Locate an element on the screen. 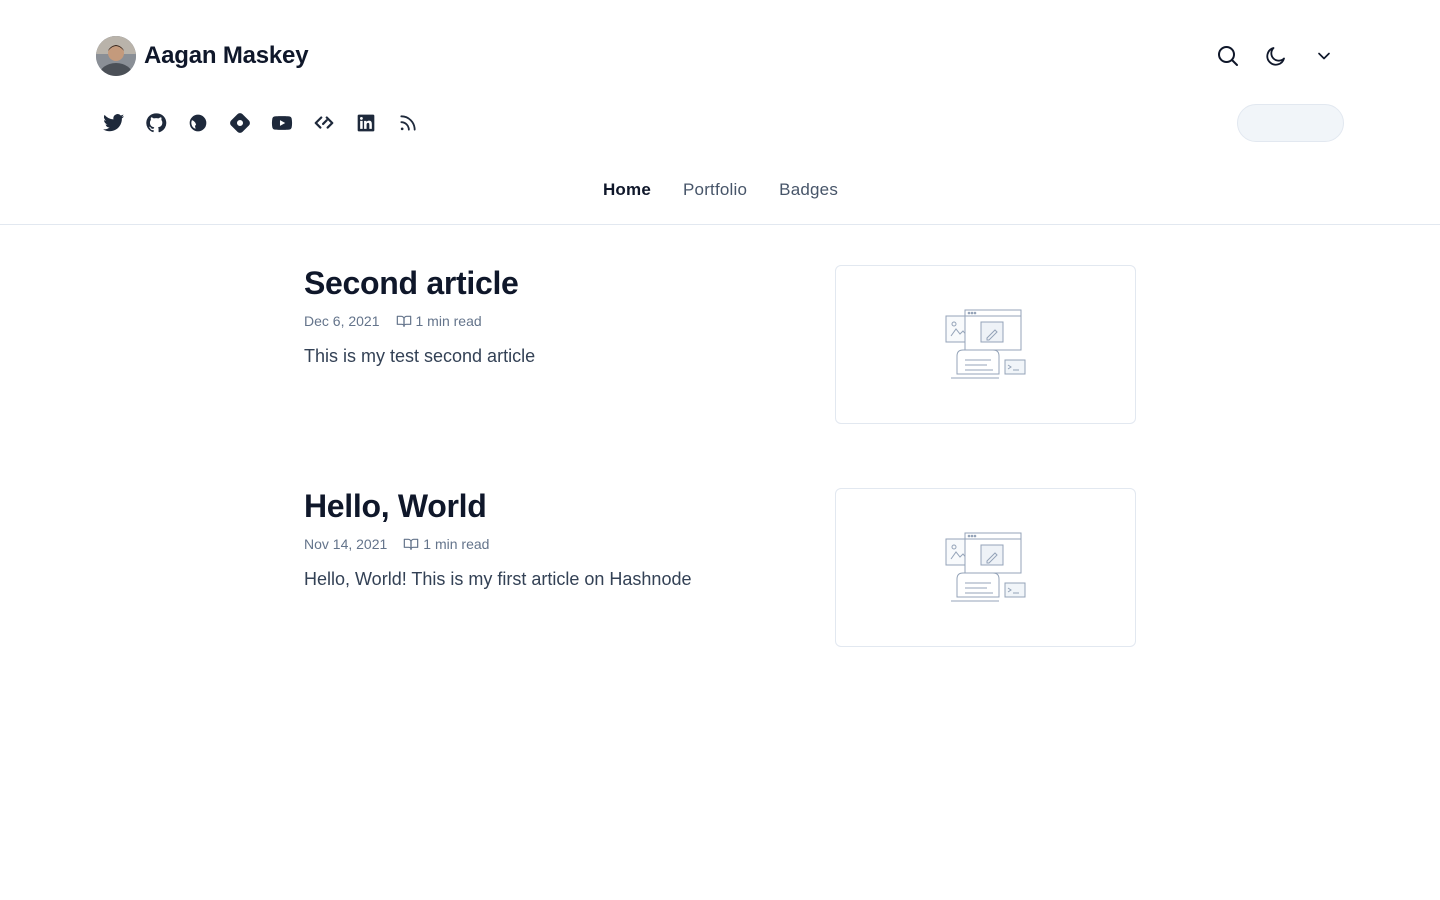 Image resolution: width=1440 pixels, height=900 pixels. rss-link is located at coordinates (408, 123).